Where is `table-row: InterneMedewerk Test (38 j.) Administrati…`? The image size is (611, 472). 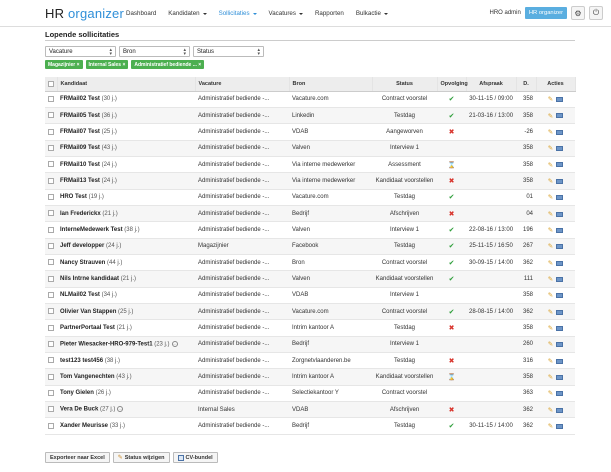 table-row: InterneMedewerk Test (38 j.) Administrati… is located at coordinates (310, 230).